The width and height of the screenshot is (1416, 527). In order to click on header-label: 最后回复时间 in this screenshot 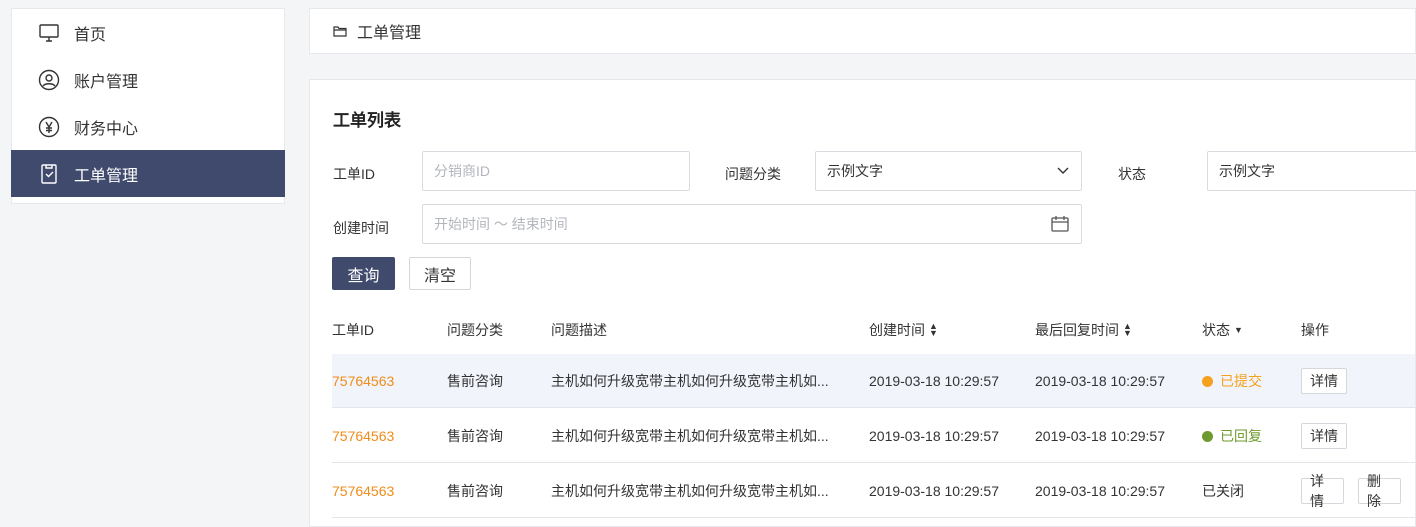, I will do `click(1077, 330)`.